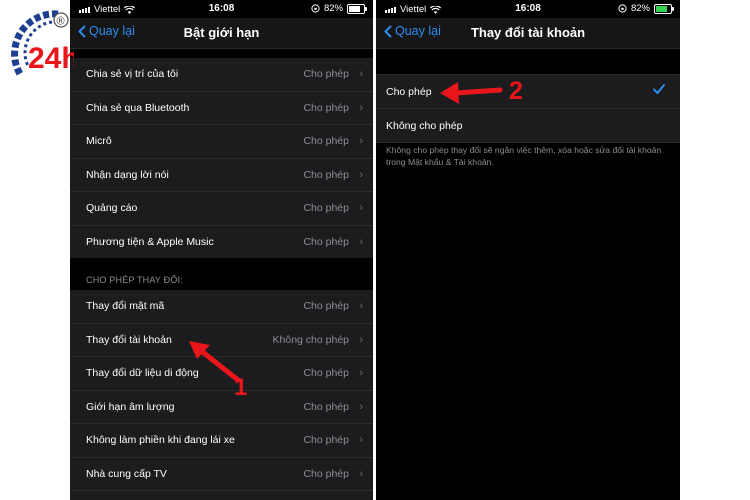  What do you see at coordinates (132, 74) in the screenshot?
I see `row-label: Chia sẻ vị trí của tôi` at bounding box center [132, 74].